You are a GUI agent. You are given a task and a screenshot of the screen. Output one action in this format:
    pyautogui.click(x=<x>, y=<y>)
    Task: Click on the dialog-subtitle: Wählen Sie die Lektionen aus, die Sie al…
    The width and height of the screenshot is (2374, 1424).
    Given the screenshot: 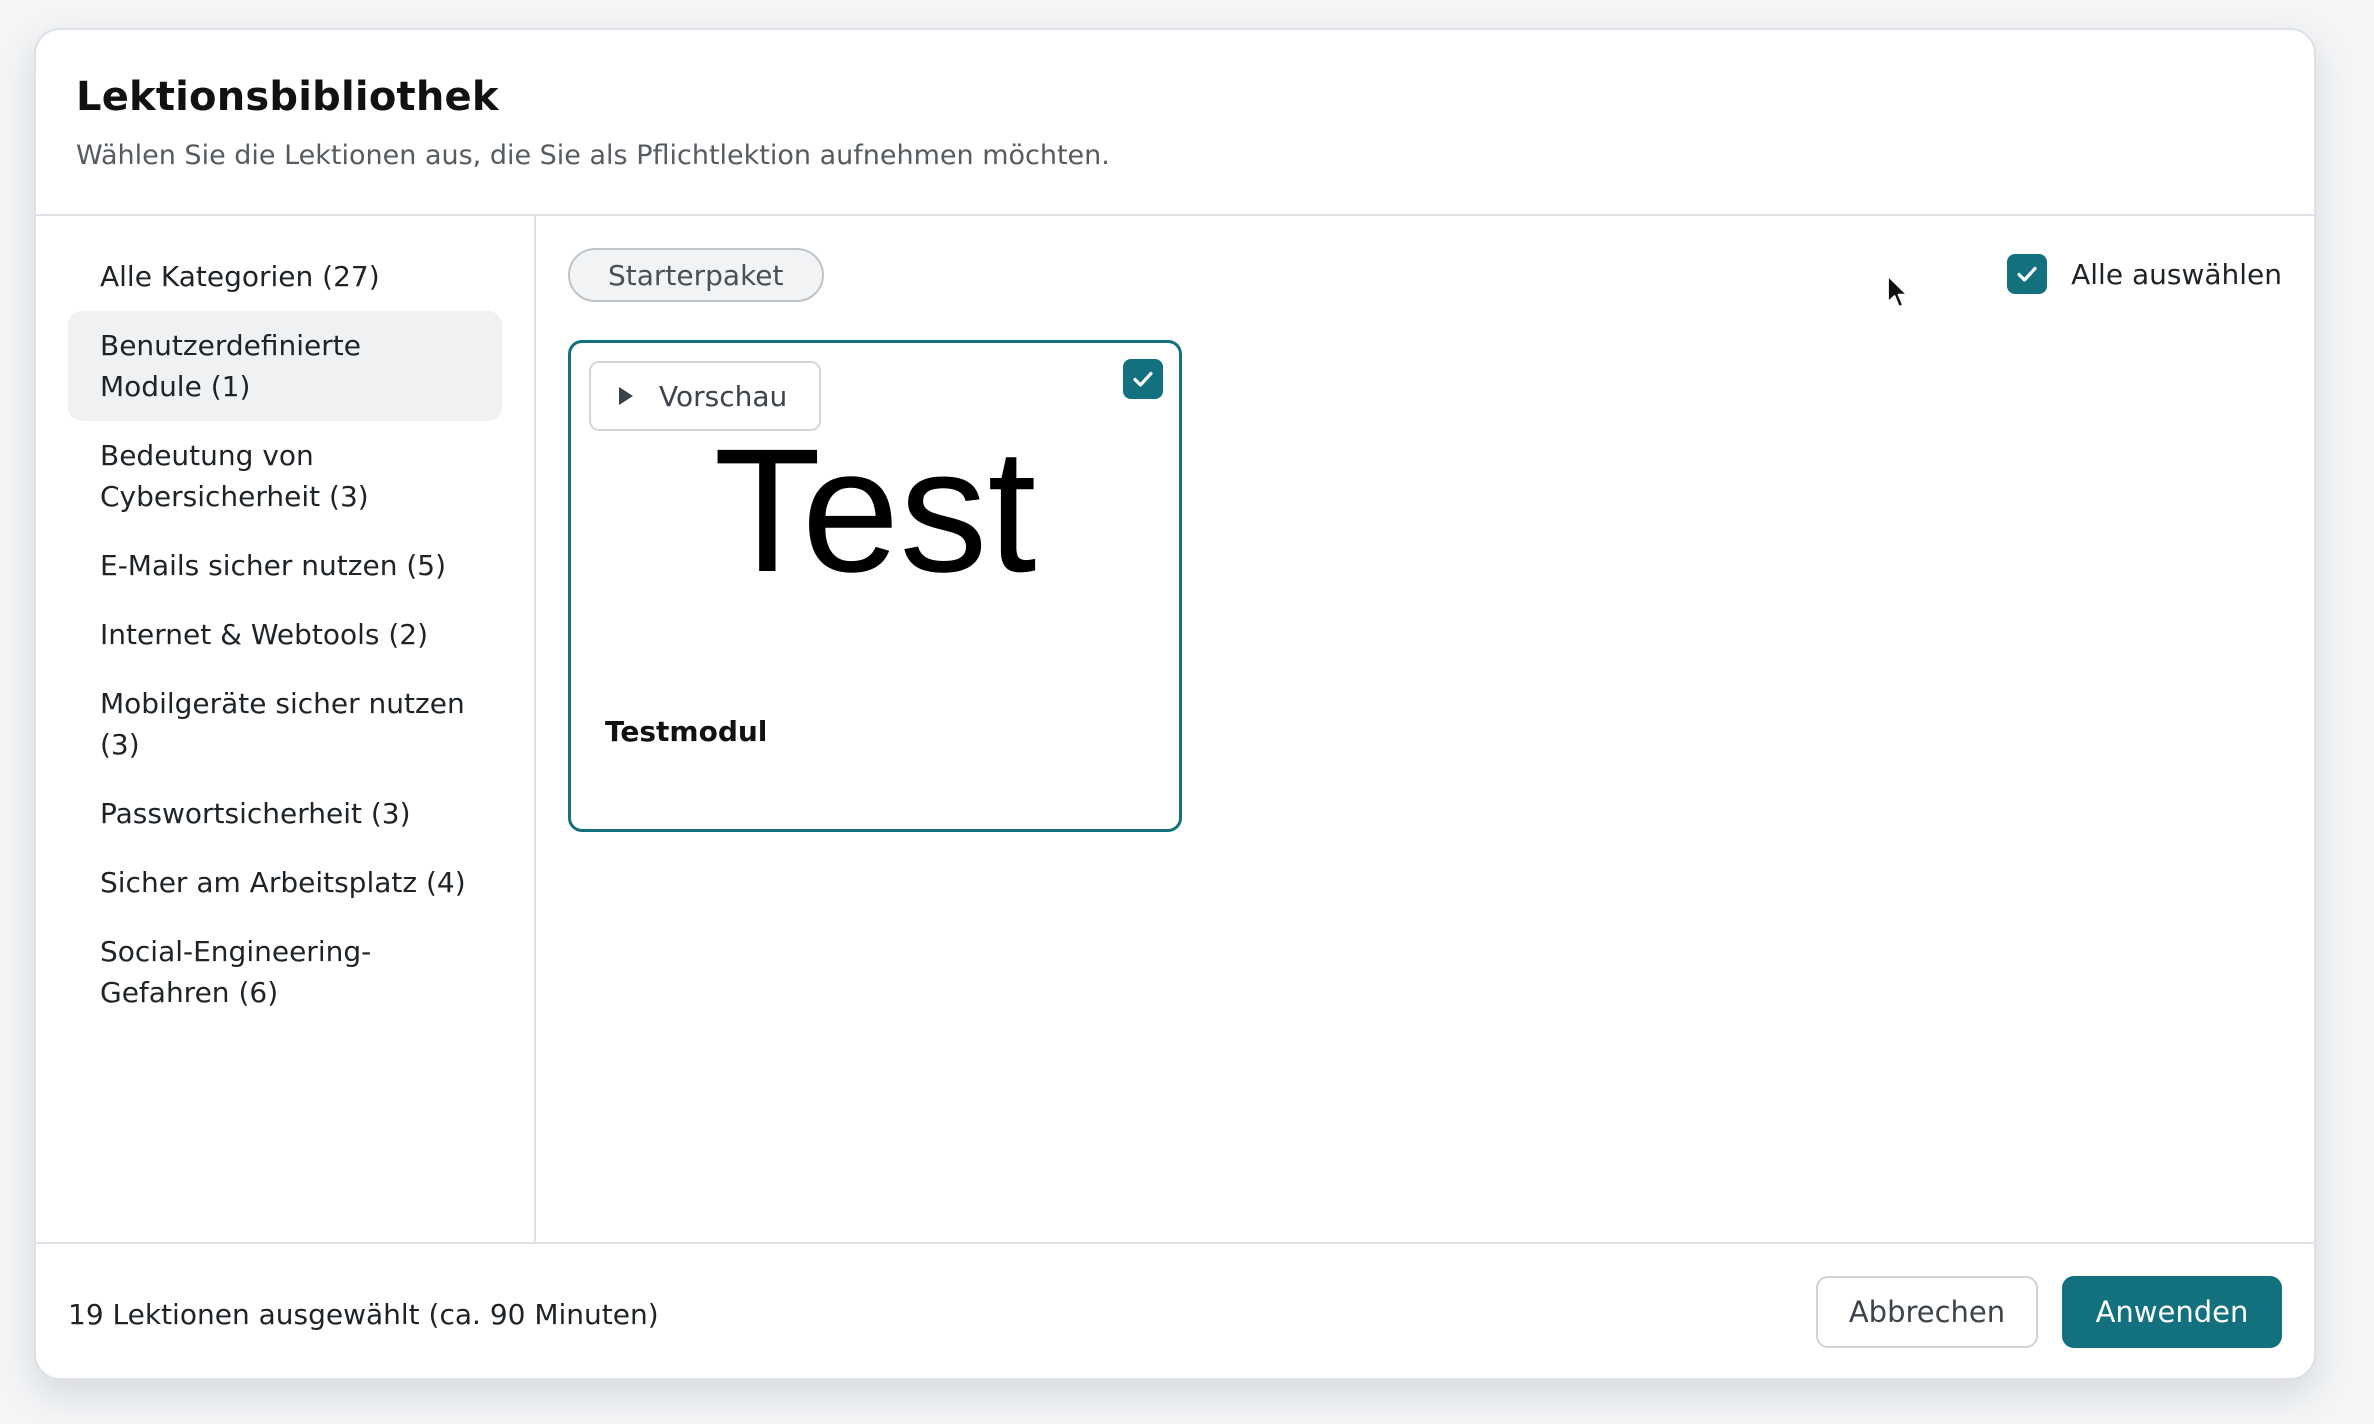 What is the action you would take?
    pyautogui.click(x=593, y=155)
    